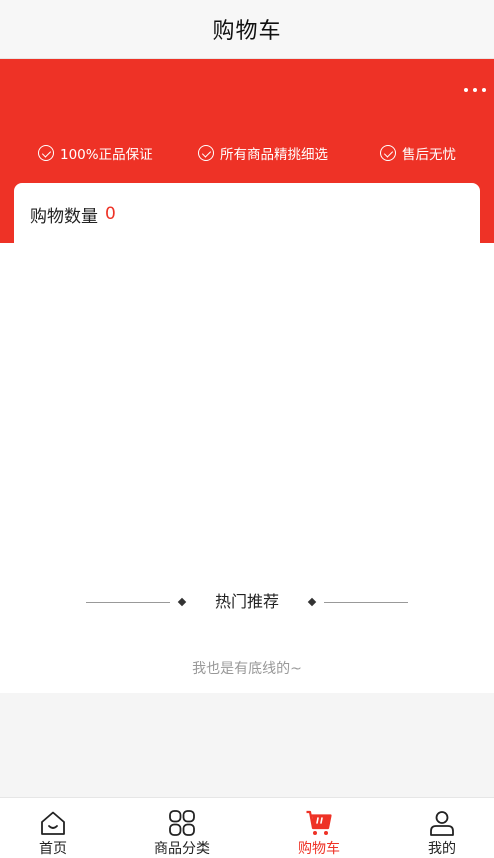  Describe the element at coordinates (366, 602) in the screenshot. I see `divider-line` at that location.